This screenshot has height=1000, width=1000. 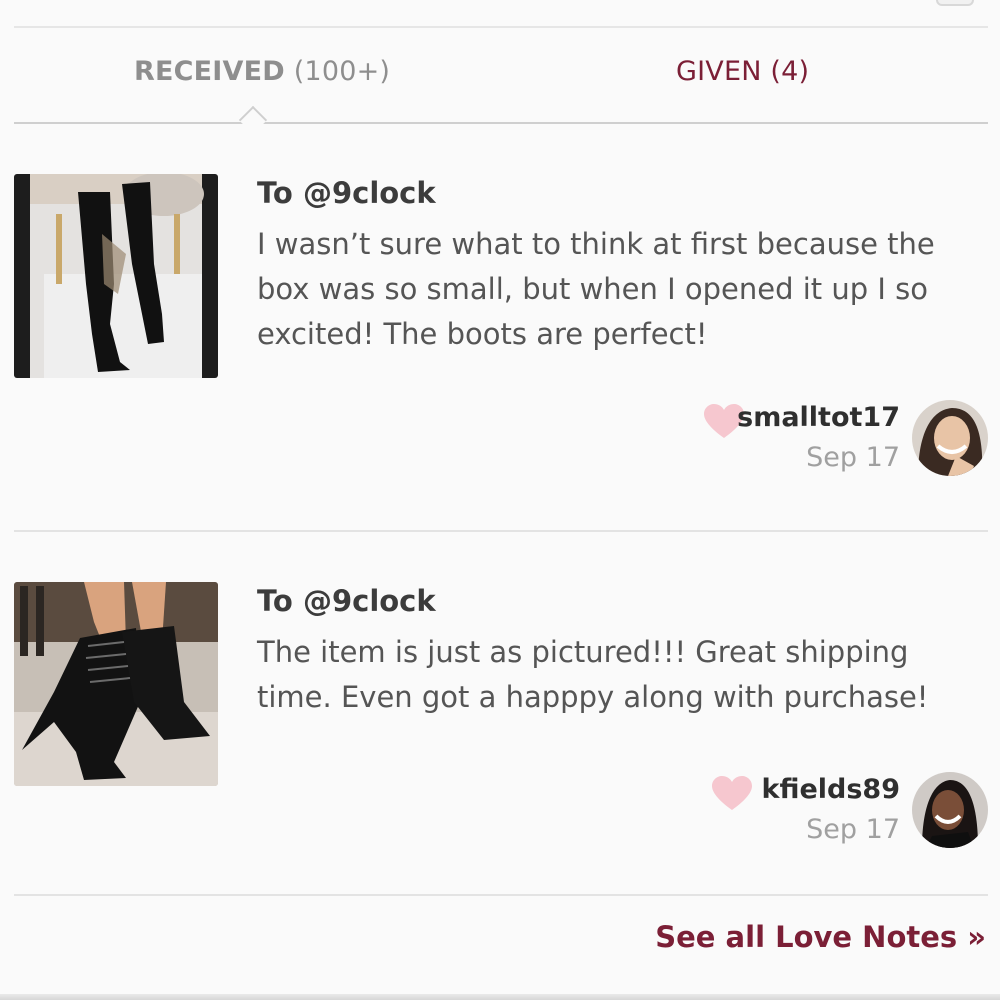 What do you see at coordinates (500, 997) in the screenshot?
I see `bottom-edge` at bounding box center [500, 997].